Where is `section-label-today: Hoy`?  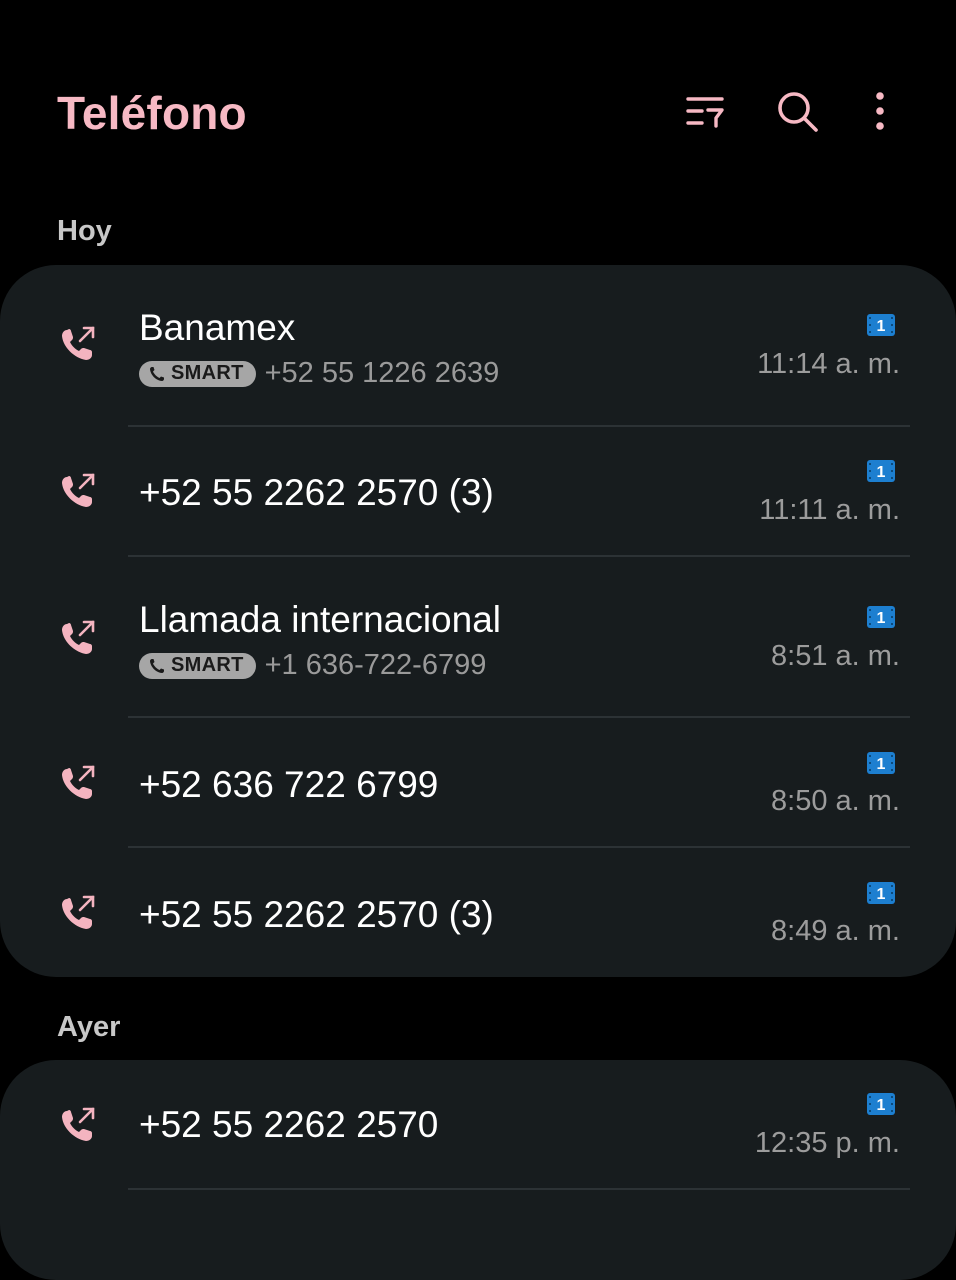
section-label-today: Hoy is located at coordinates (84, 231).